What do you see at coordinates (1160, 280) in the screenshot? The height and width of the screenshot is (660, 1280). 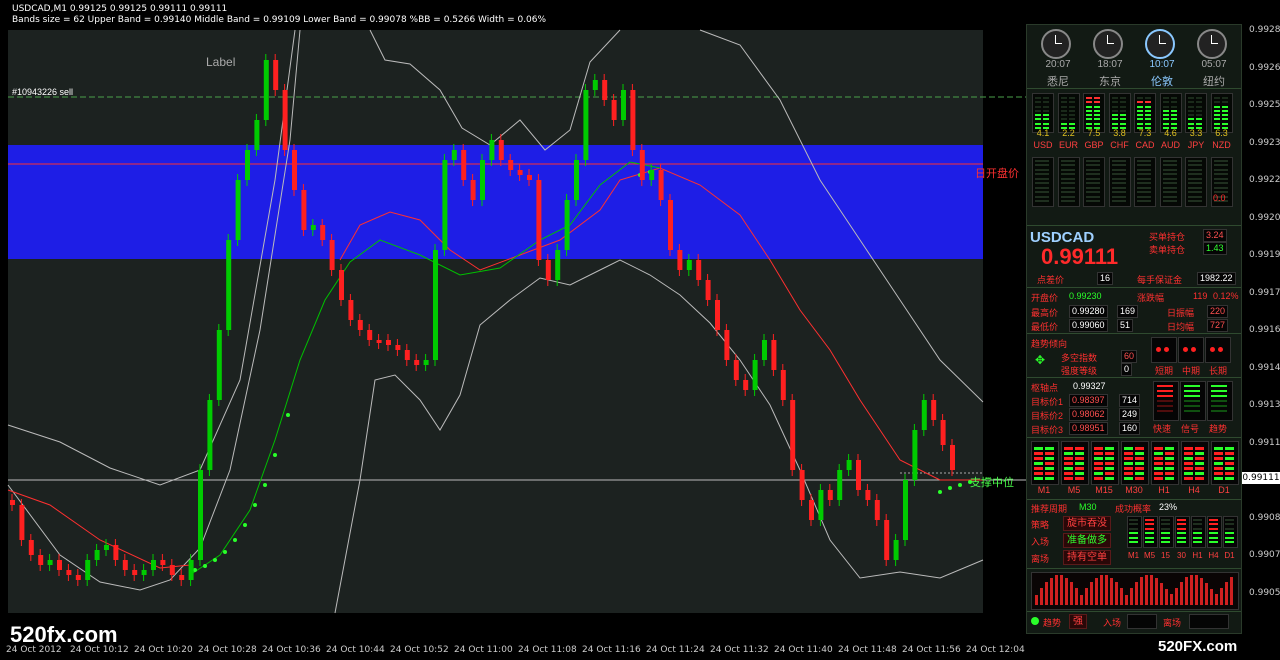 I see `margin-label: 每手保证金` at bounding box center [1160, 280].